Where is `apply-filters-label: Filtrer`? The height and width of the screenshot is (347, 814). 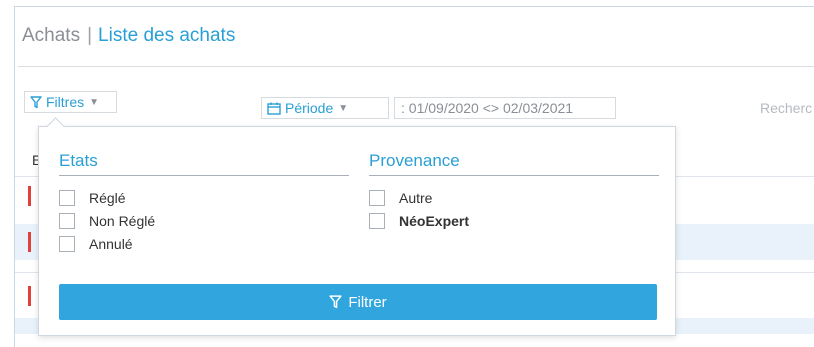 apply-filters-label: Filtrer is located at coordinates (367, 302).